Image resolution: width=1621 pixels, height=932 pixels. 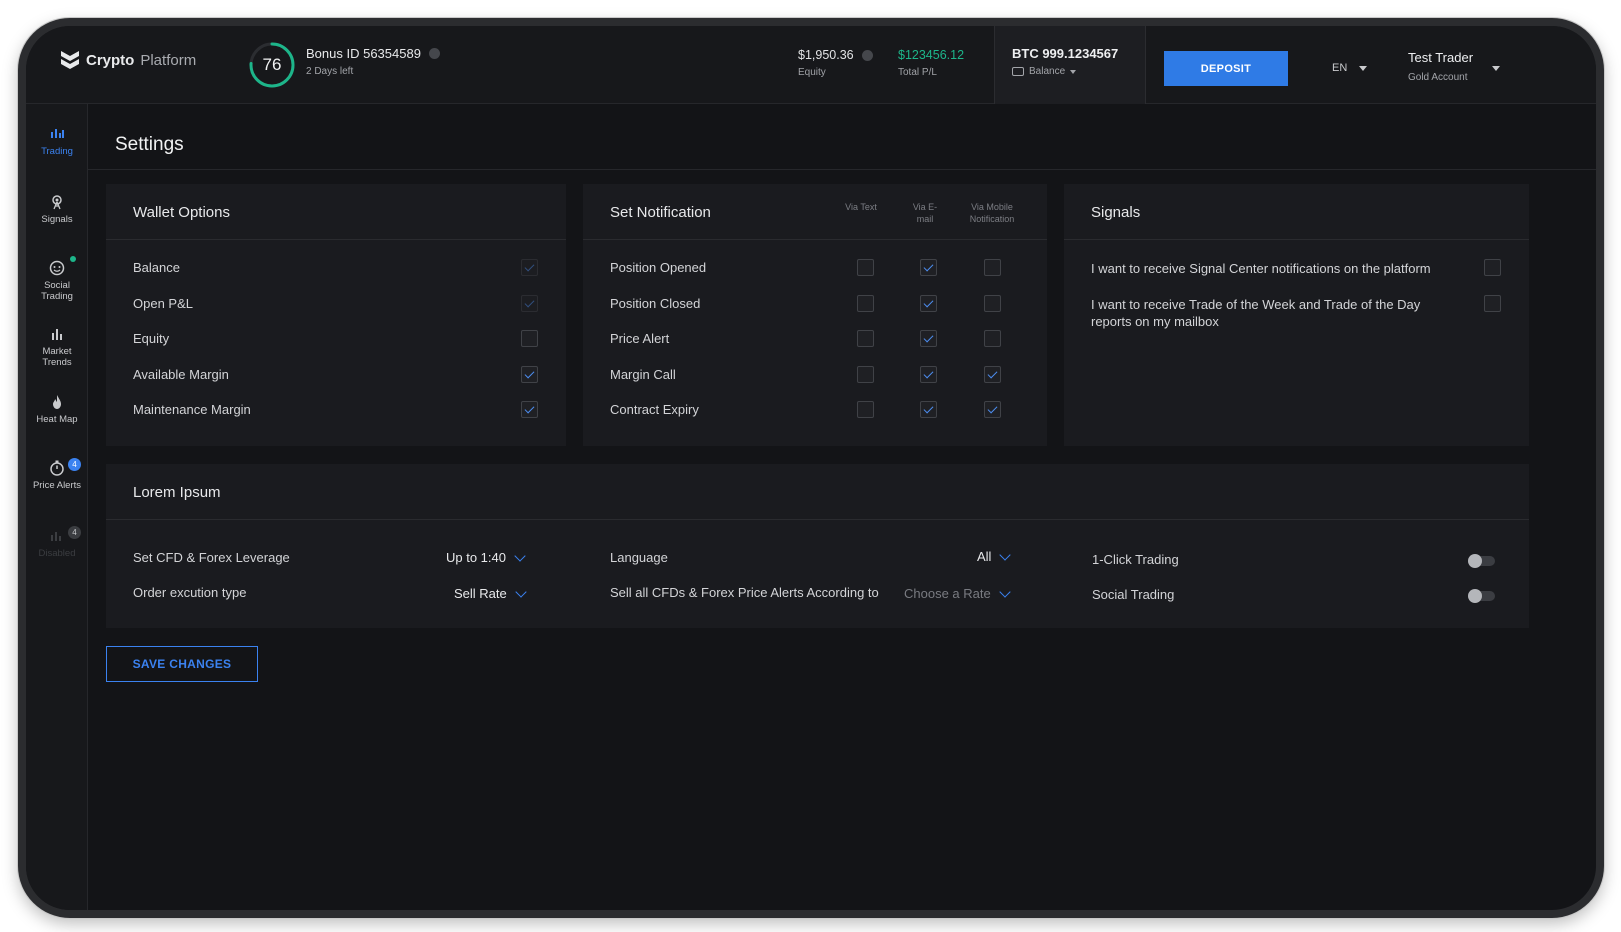 What do you see at coordinates (812, 72) in the screenshot?
I see `equity-label: Equity` at bounding box center [812, 72].